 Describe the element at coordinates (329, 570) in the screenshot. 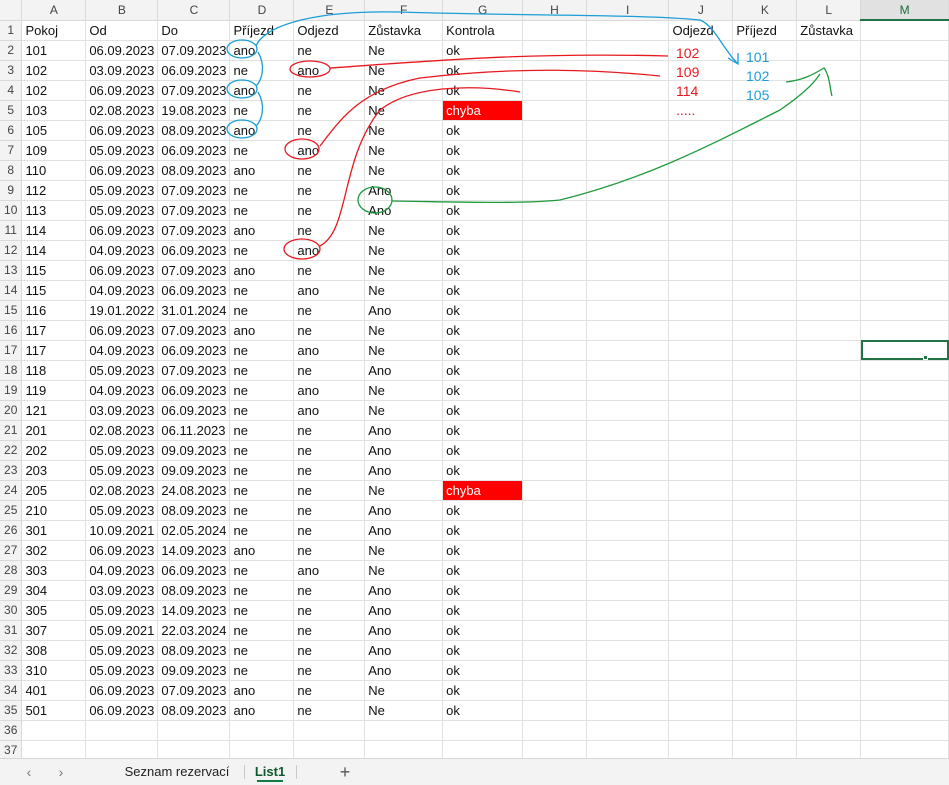

I see `cell-e28: ano` at that location.